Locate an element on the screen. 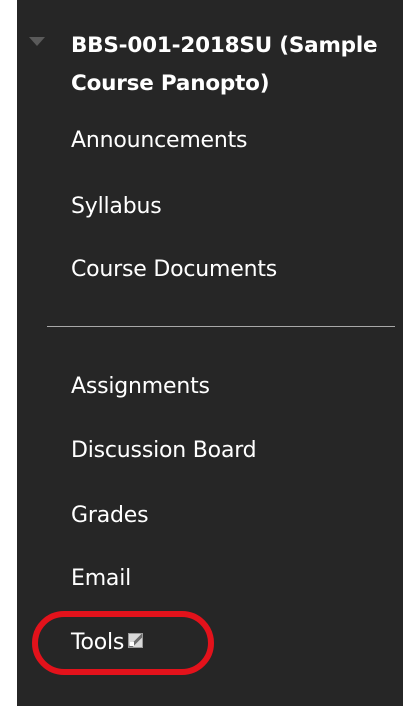 Image resolution: width=403 pixels, height=706 pixels. menu-item-tools: Tools is located at coordinates (107, 643).